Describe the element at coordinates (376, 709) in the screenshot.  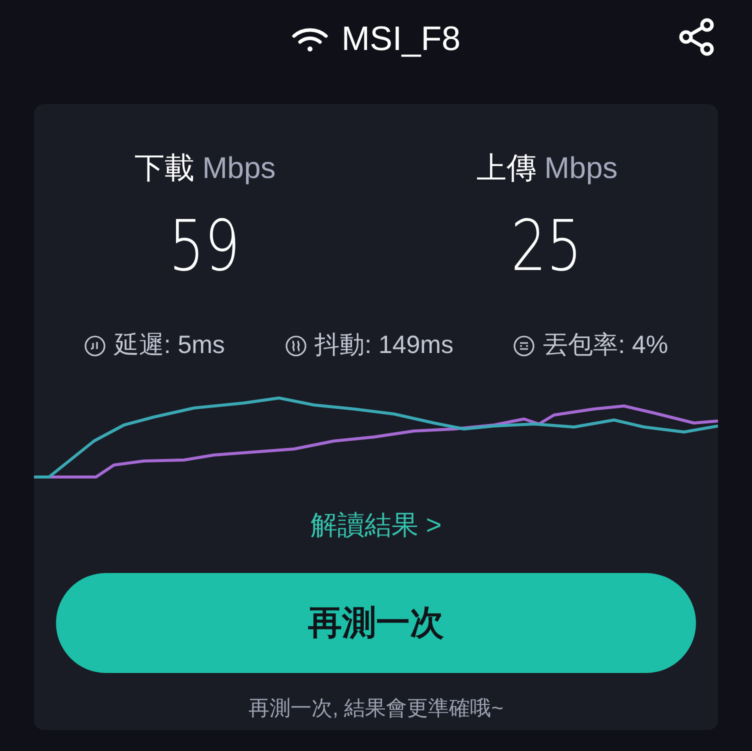
I see `hint-text: 再測一次, 結果會更準確哦~` at that location.